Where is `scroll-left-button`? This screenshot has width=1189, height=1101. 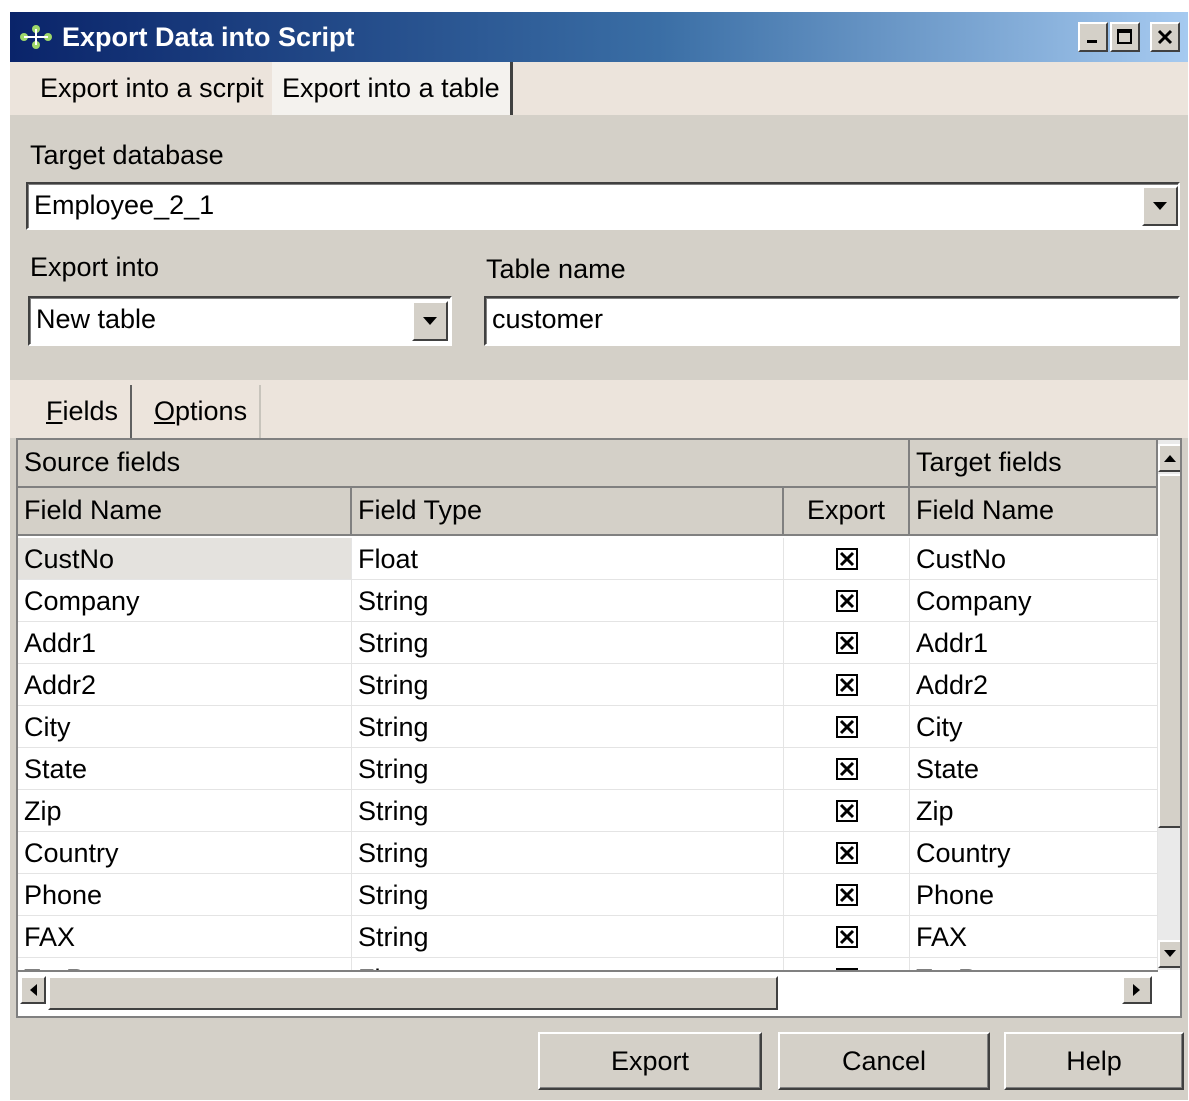
scroll-left-button is located at coordinates (33, 990).